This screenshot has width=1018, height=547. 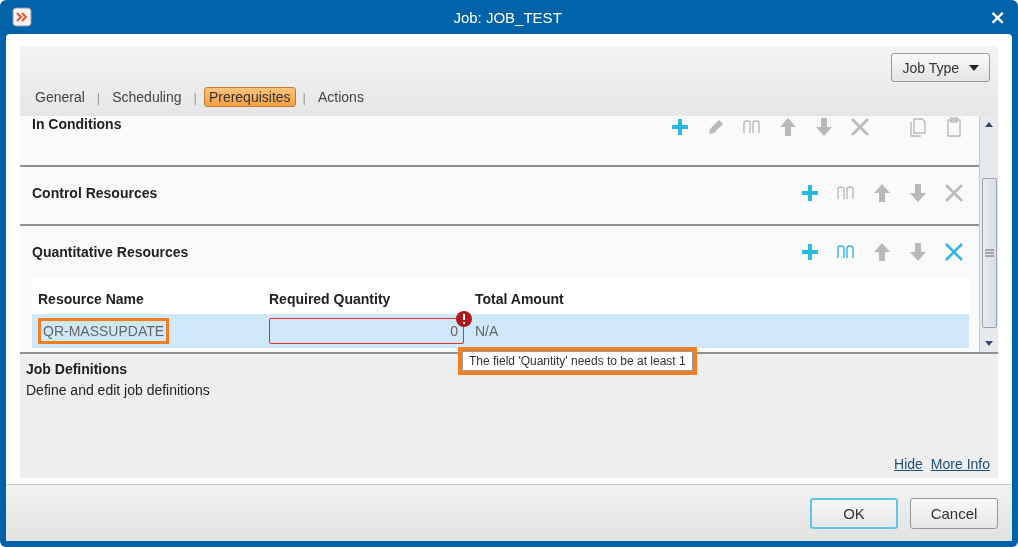 What do you see at coordinates (464, 319) in the screenshot?
I see `error-icon` at bounding box center [464, 319].